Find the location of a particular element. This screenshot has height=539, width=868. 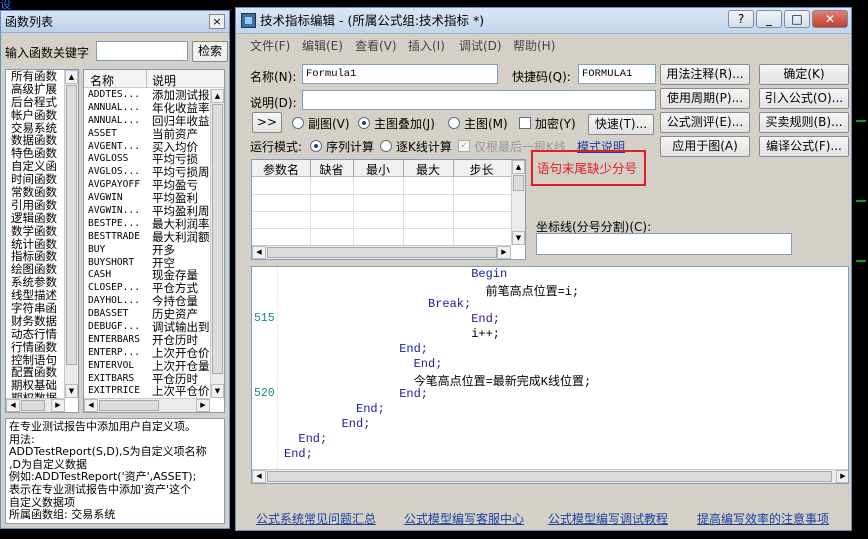

main-chart-radio is located at coordinates (454, 123).